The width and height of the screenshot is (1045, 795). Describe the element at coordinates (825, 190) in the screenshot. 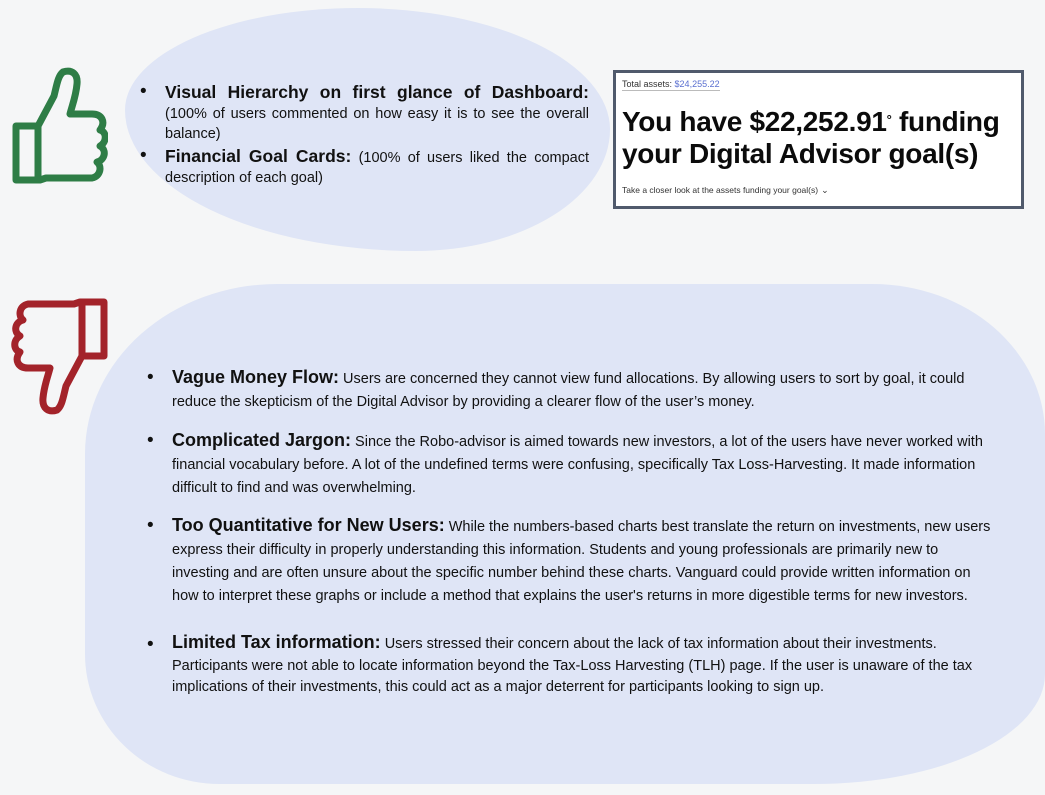

I see `chevron-down-icon: ⌄` at that location.